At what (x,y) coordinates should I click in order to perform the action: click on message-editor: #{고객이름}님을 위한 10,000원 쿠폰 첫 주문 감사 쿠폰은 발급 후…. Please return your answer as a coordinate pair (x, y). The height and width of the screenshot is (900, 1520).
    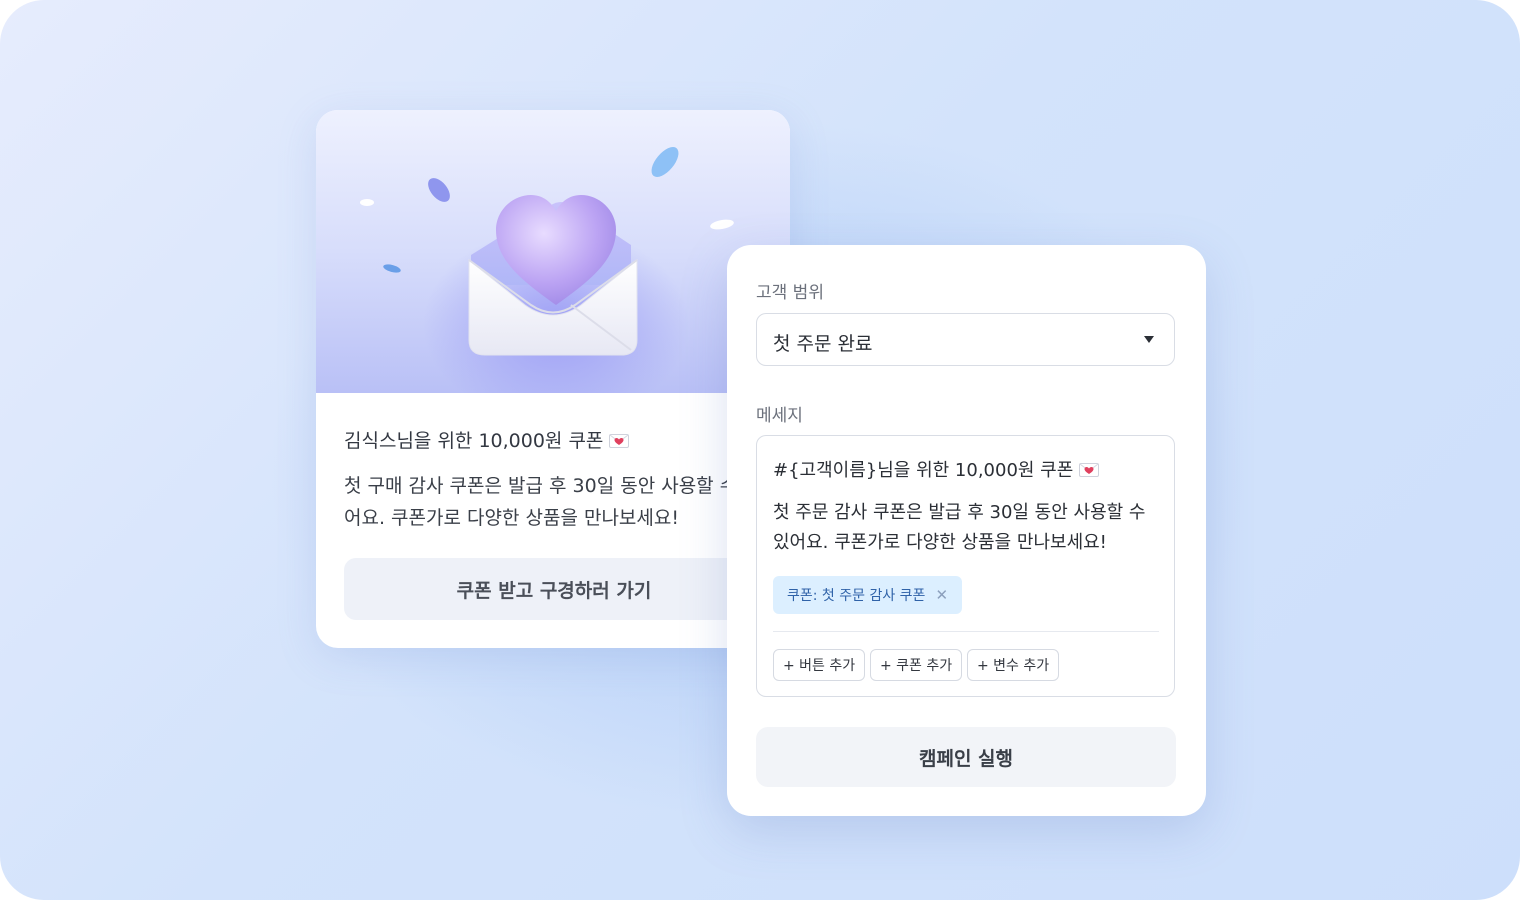
    Looking at the image, I should click on (965, 566).